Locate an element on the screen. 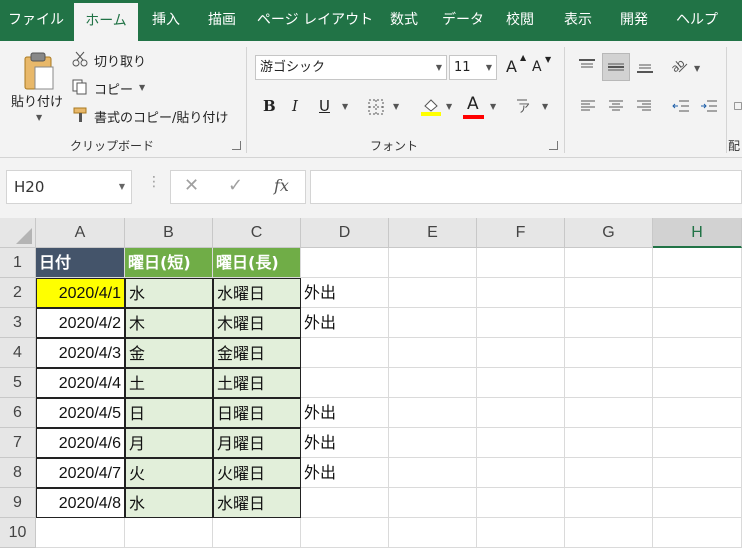 The height and width of the screenshot is (550, 742). cell-f9 is located at coordinates (521, 503).